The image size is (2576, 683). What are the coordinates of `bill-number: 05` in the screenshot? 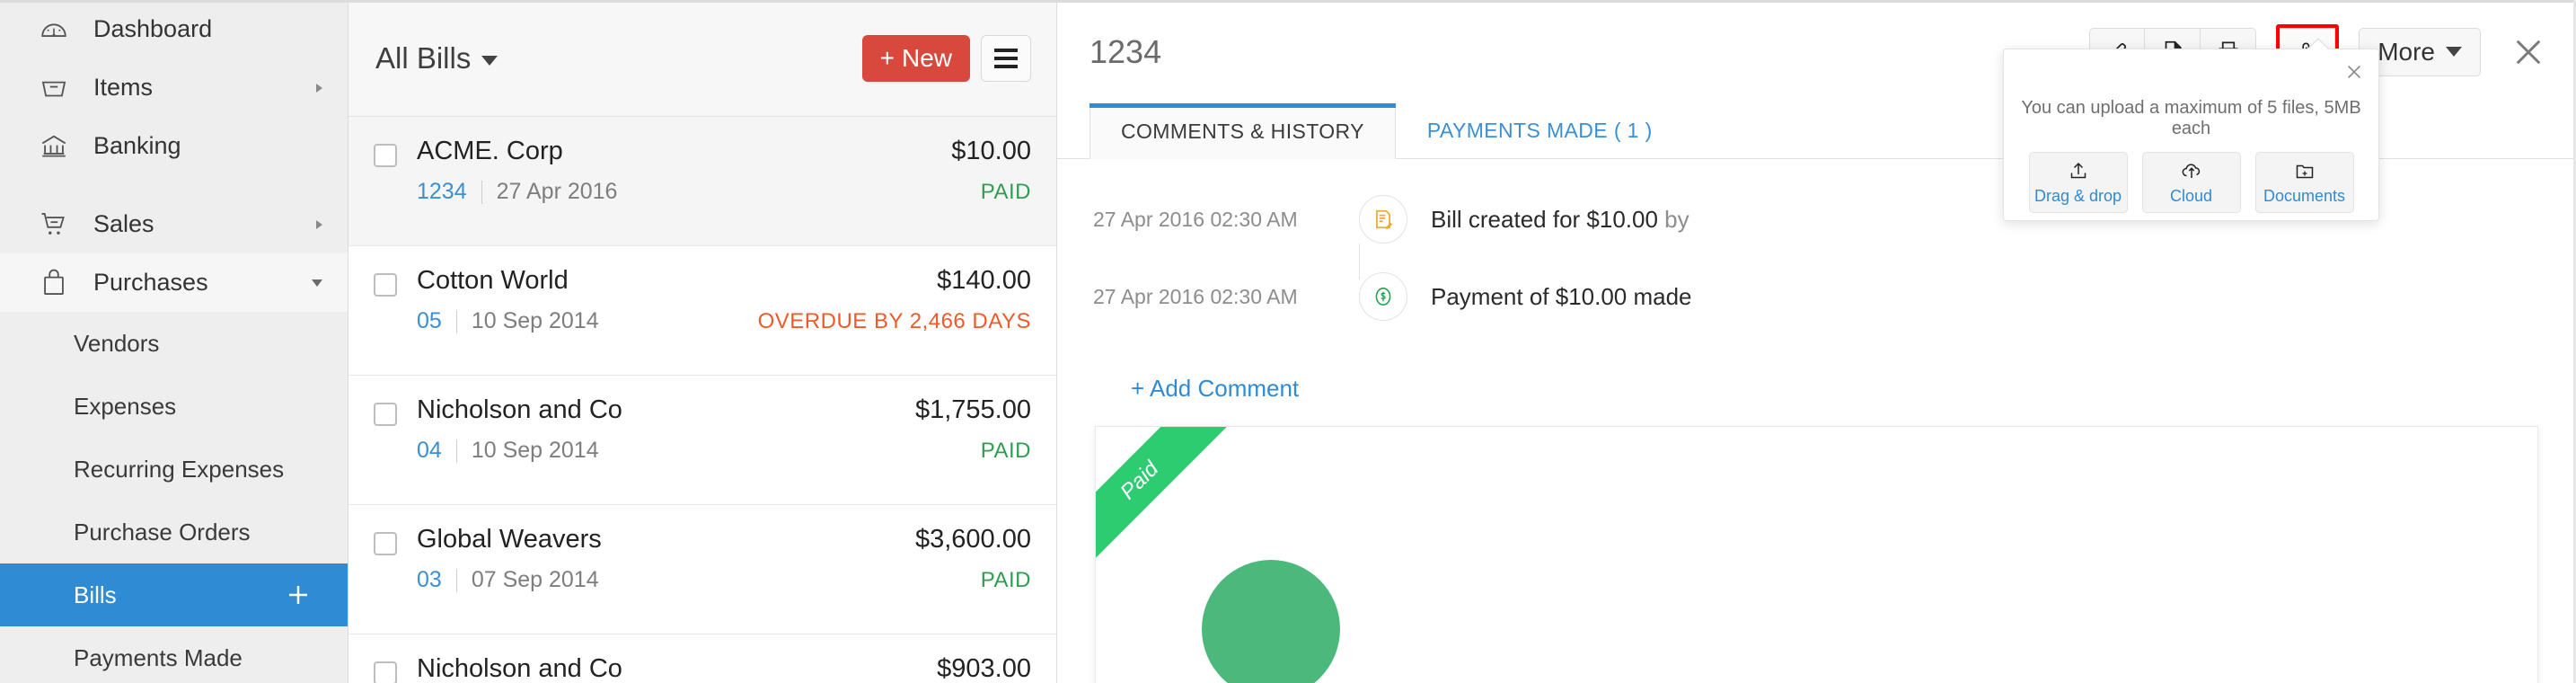 It's located at (429, 321).